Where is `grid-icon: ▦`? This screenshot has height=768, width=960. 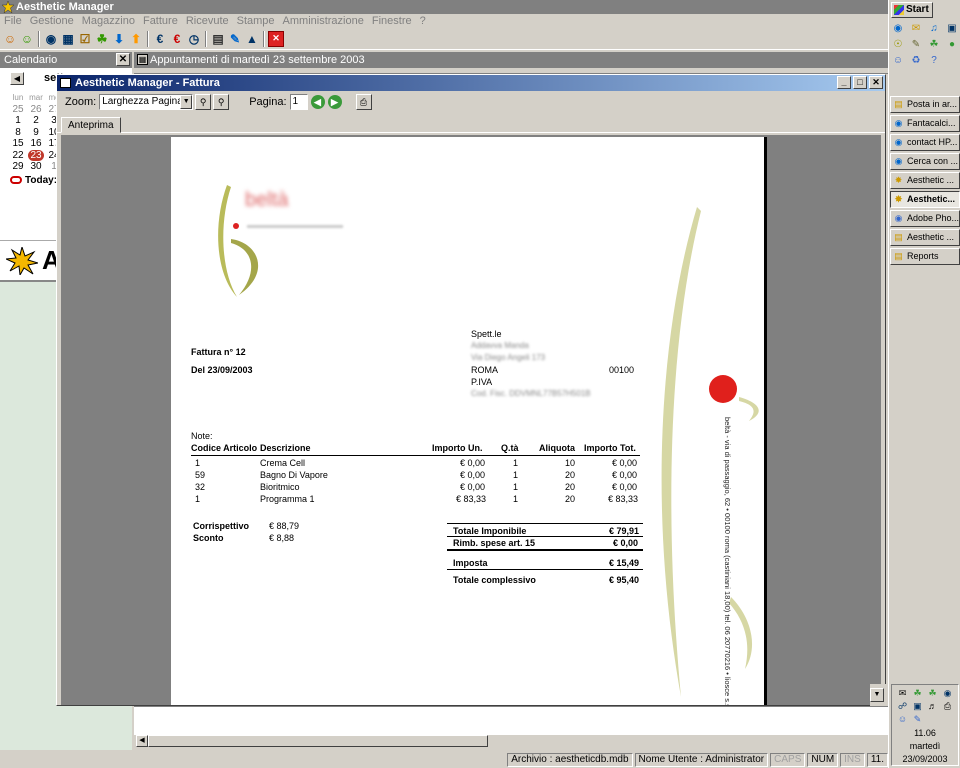 grid-icon: ▦ is located at coordinates (68, 39).